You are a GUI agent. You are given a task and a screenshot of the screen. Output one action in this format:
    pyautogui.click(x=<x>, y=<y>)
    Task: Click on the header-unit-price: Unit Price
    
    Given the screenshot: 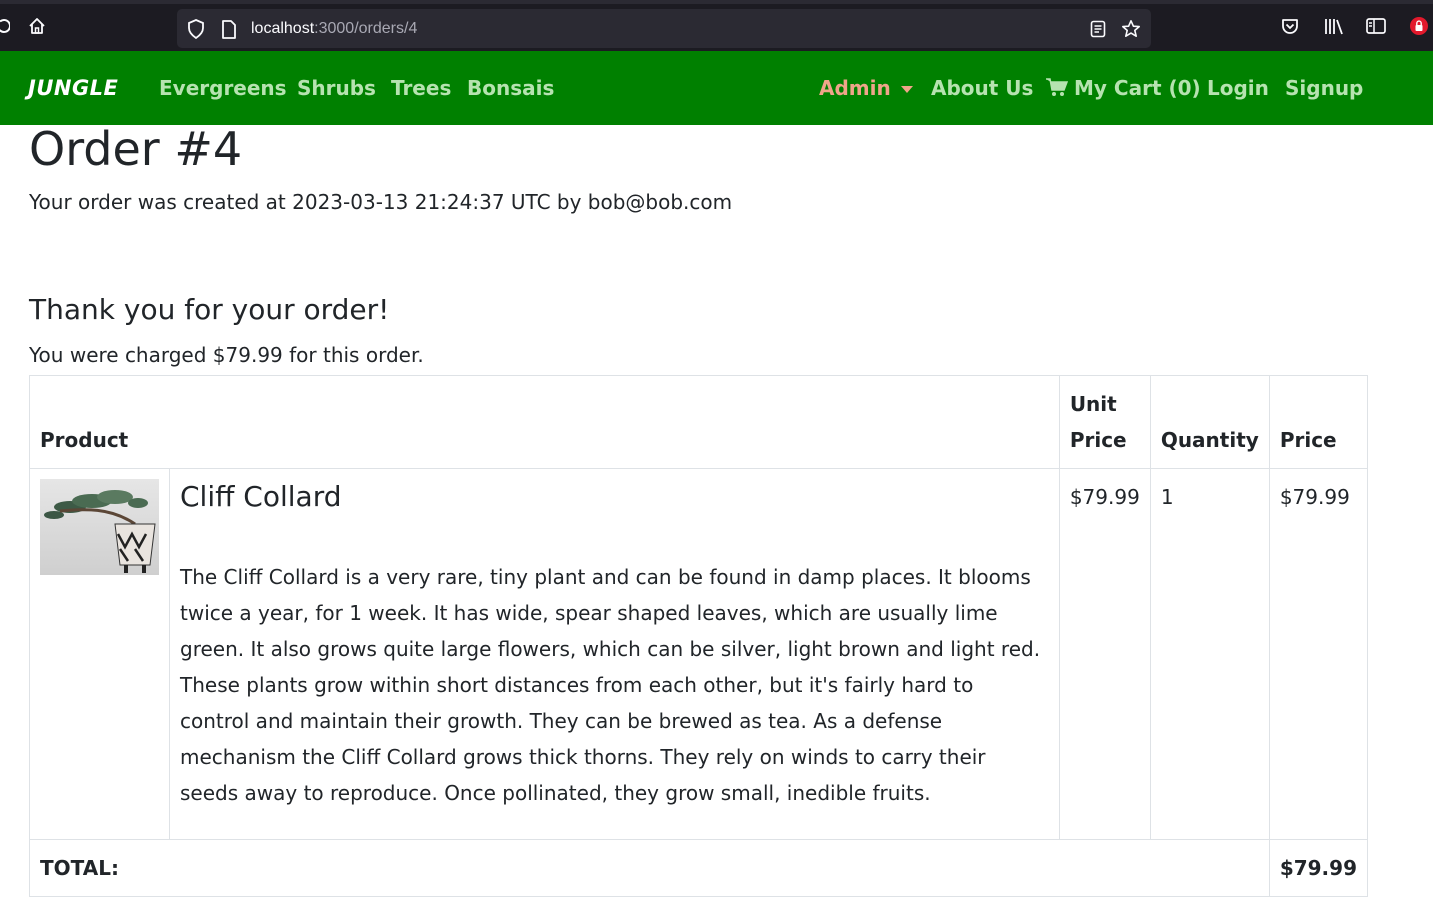 What is the action you would take?
    pyautogui.click(x=1104, y=422)
    